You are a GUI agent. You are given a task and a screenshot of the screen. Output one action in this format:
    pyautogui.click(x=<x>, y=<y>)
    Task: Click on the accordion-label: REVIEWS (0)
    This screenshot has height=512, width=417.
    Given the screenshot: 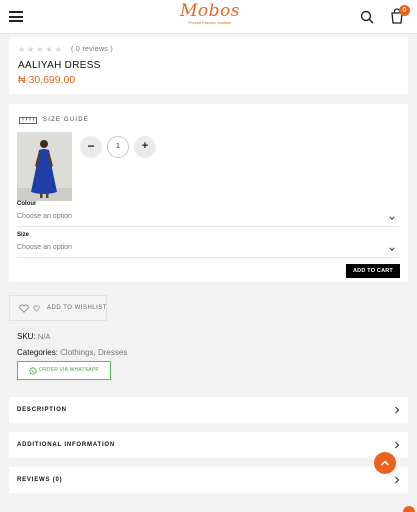 What is the action you would take?
    pyautogui.click(x=40, y=480)
    